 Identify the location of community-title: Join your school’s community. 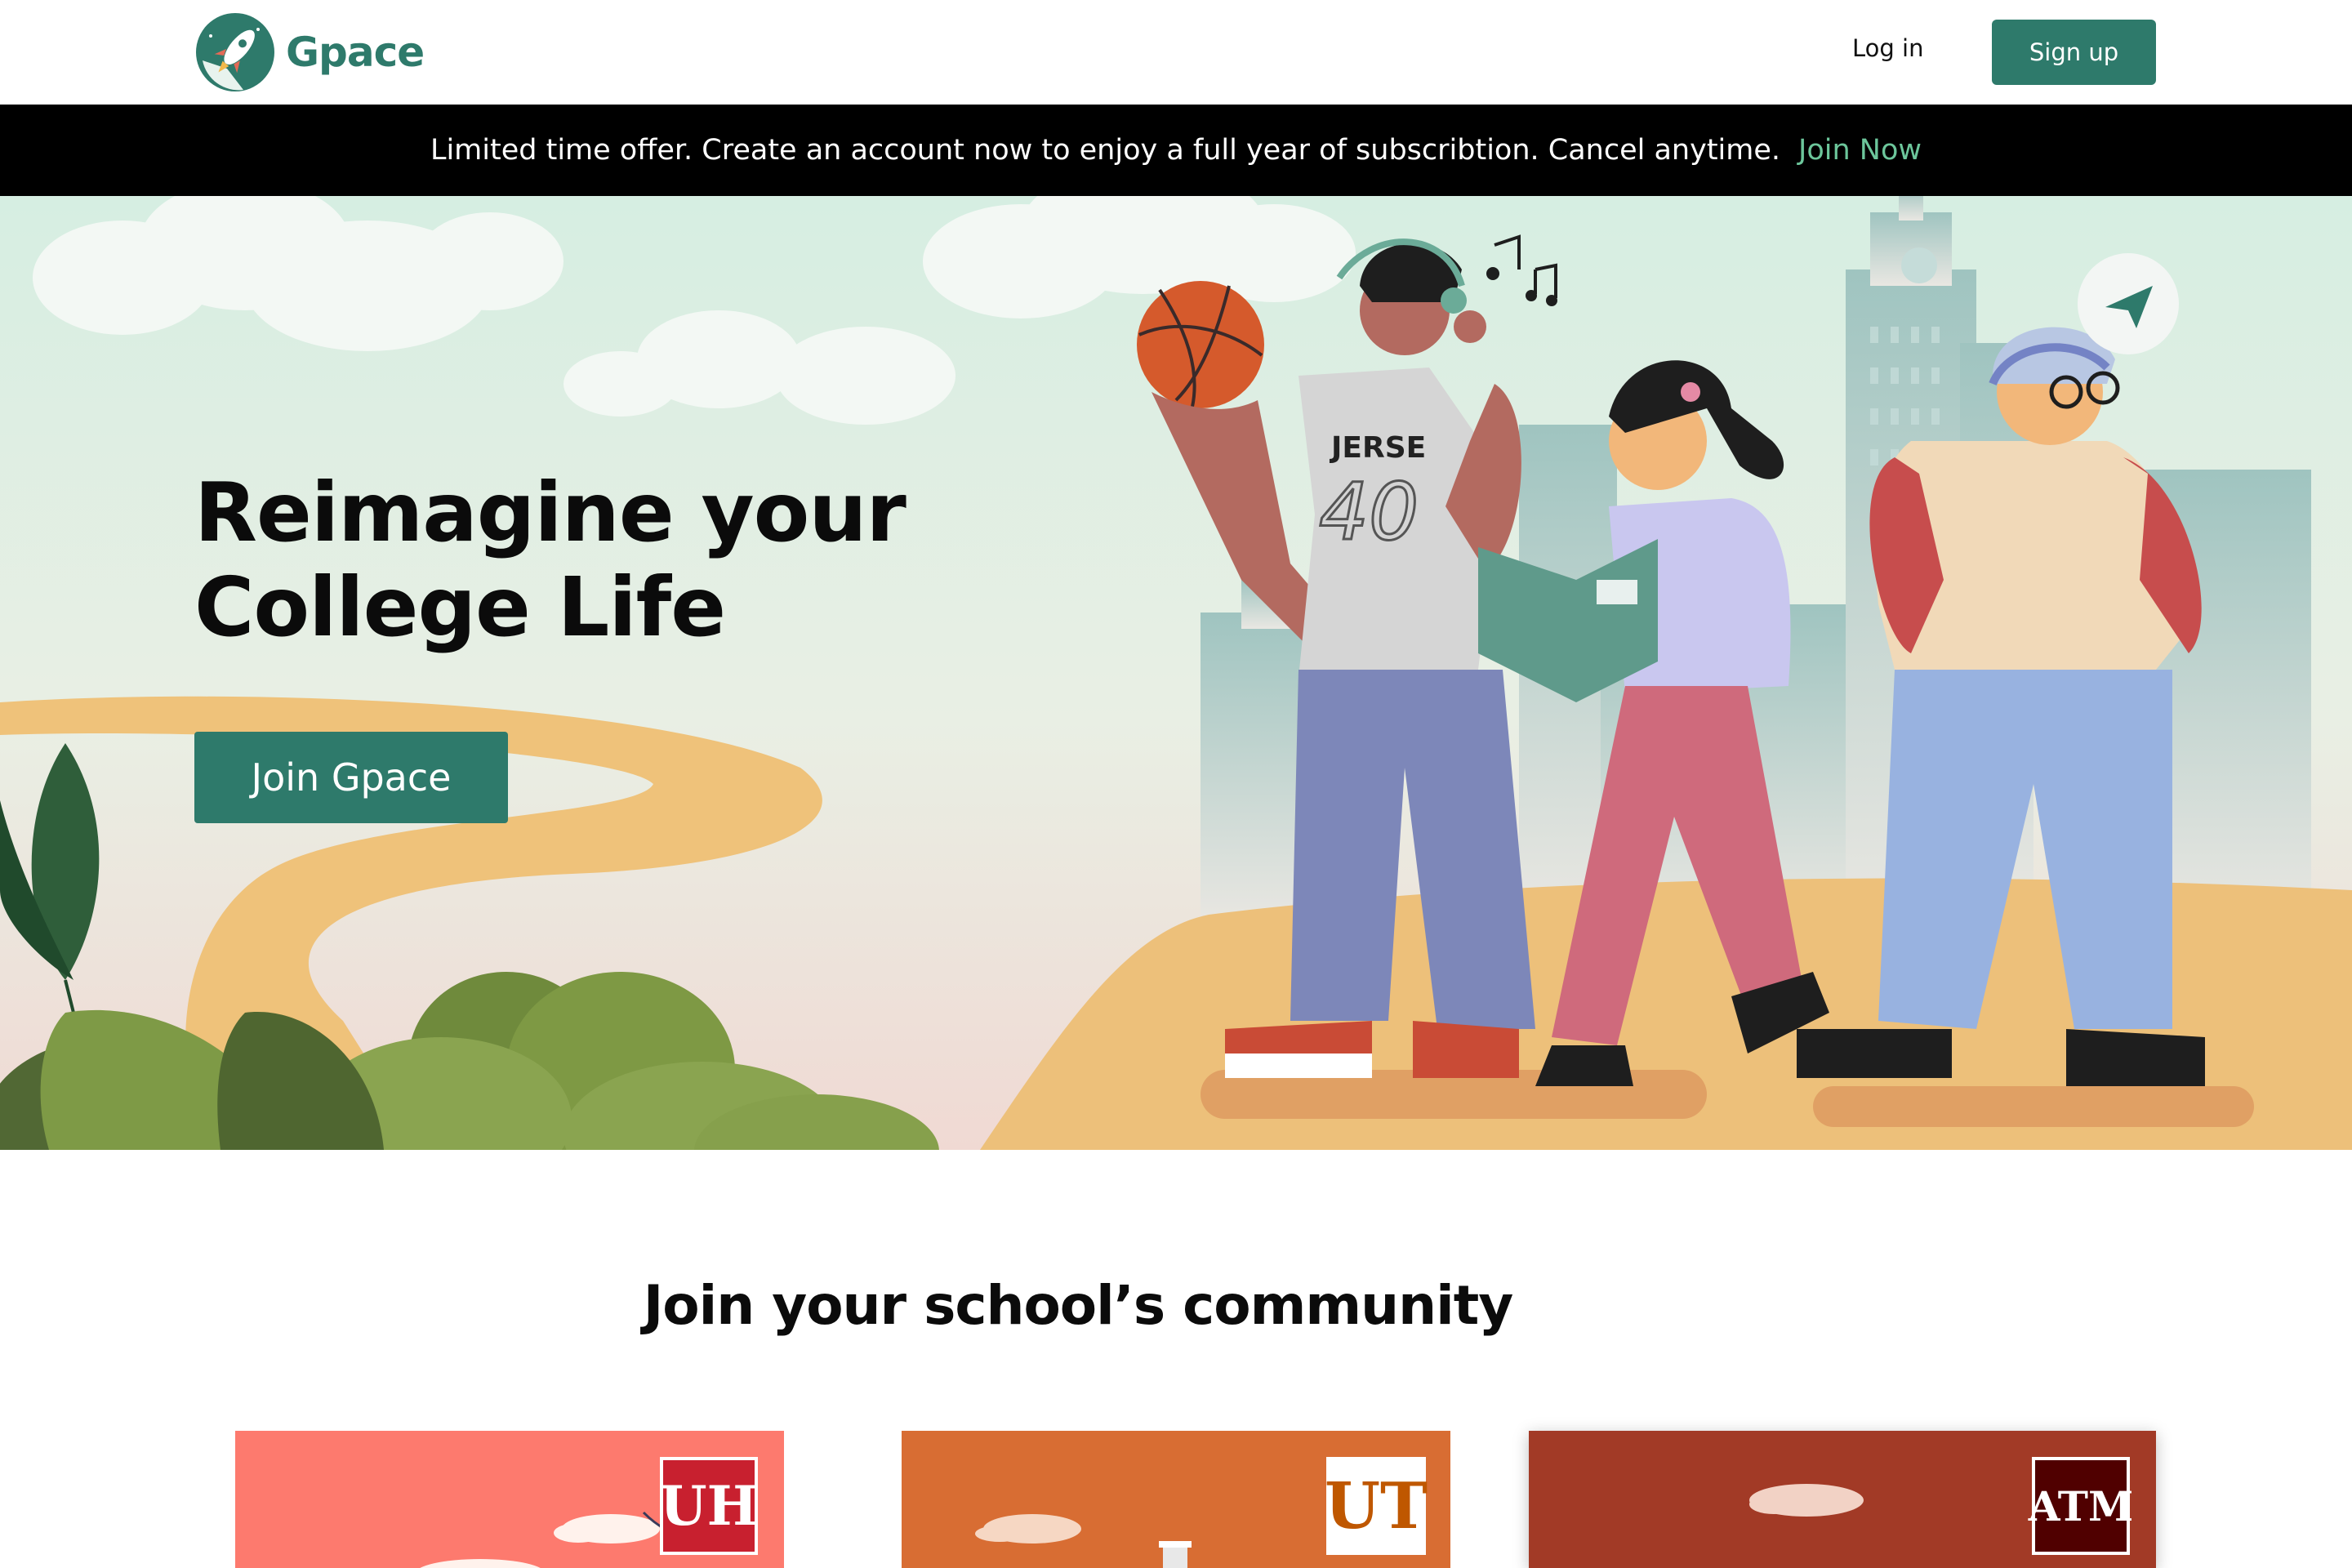
(1078, 1305).